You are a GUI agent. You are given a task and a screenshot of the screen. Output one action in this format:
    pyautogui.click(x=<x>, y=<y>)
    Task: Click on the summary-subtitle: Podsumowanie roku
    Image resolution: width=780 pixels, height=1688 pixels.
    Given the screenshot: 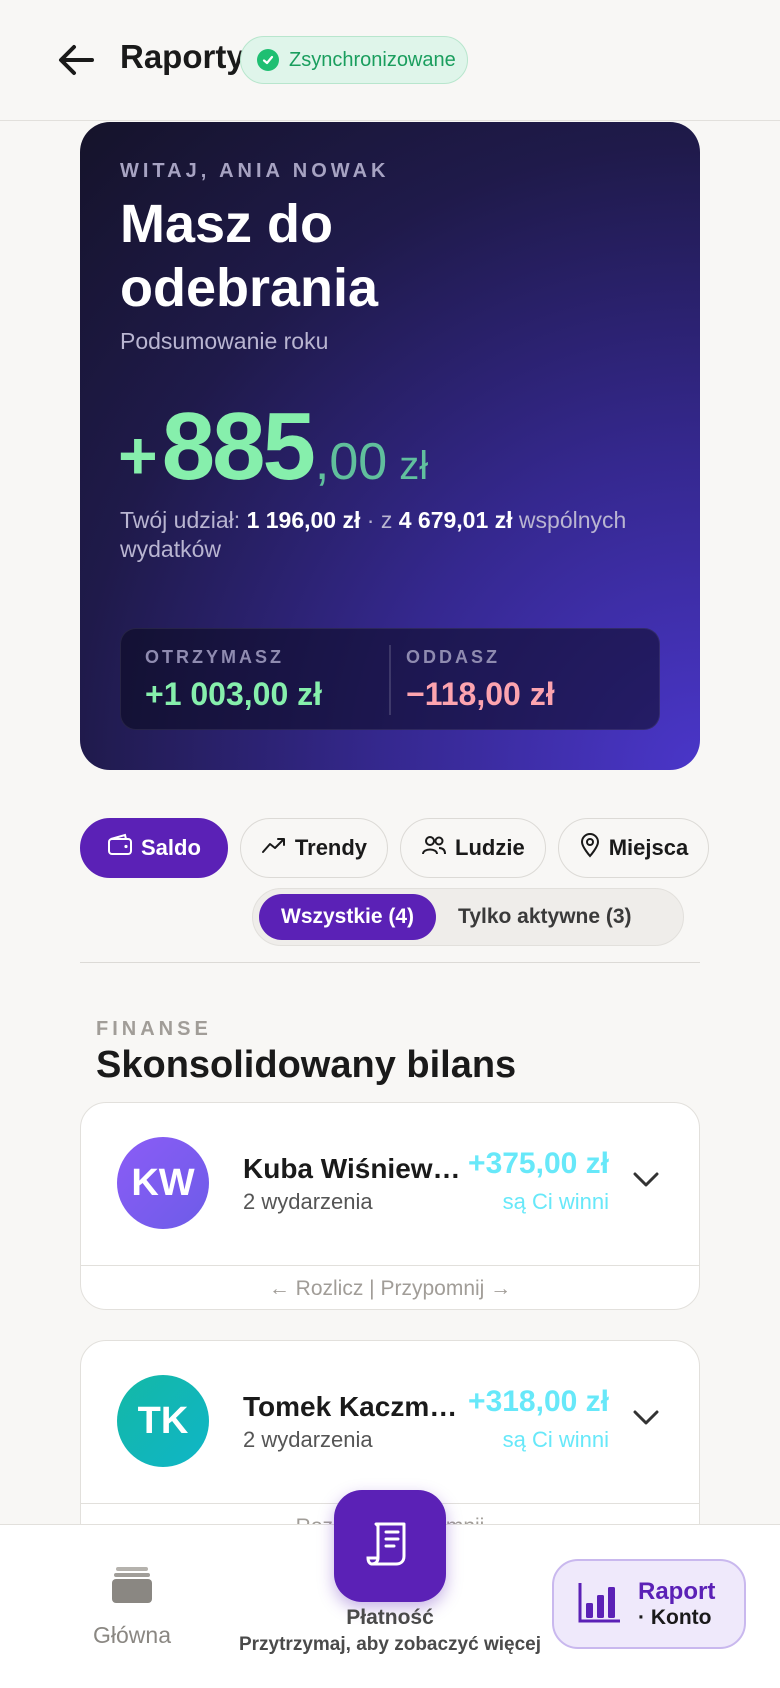 What is the action you would take?
    pyautogui.click(x=224, y=341)
    